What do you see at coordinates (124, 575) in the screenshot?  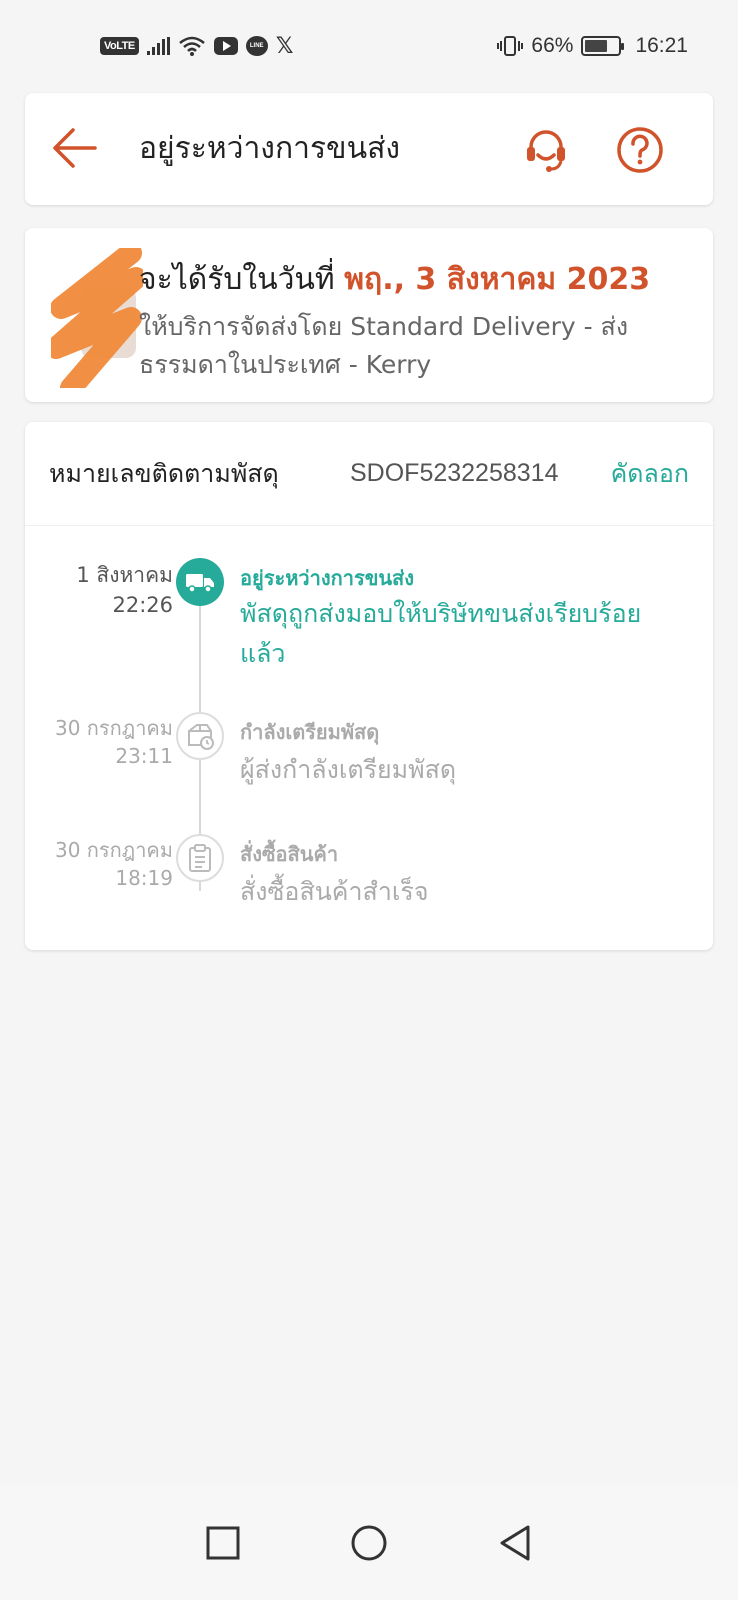 I see `timeline-date: 1 สิงหาคม` at bounding box center [124, 575].